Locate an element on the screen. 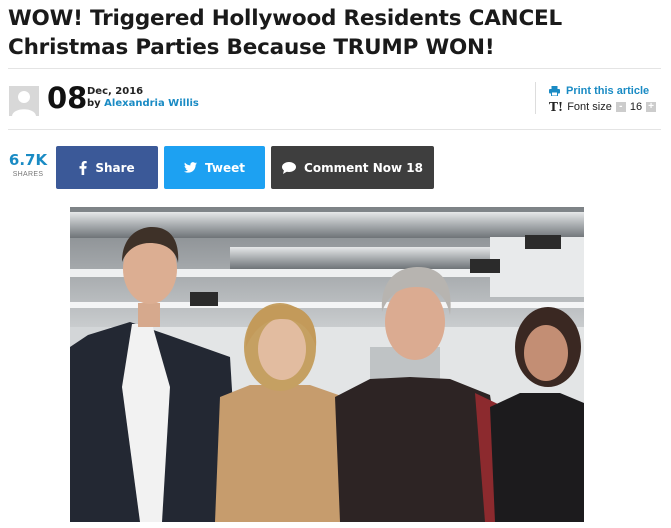  byline: by Alexandria Willis is located at coordinates (143, 103).